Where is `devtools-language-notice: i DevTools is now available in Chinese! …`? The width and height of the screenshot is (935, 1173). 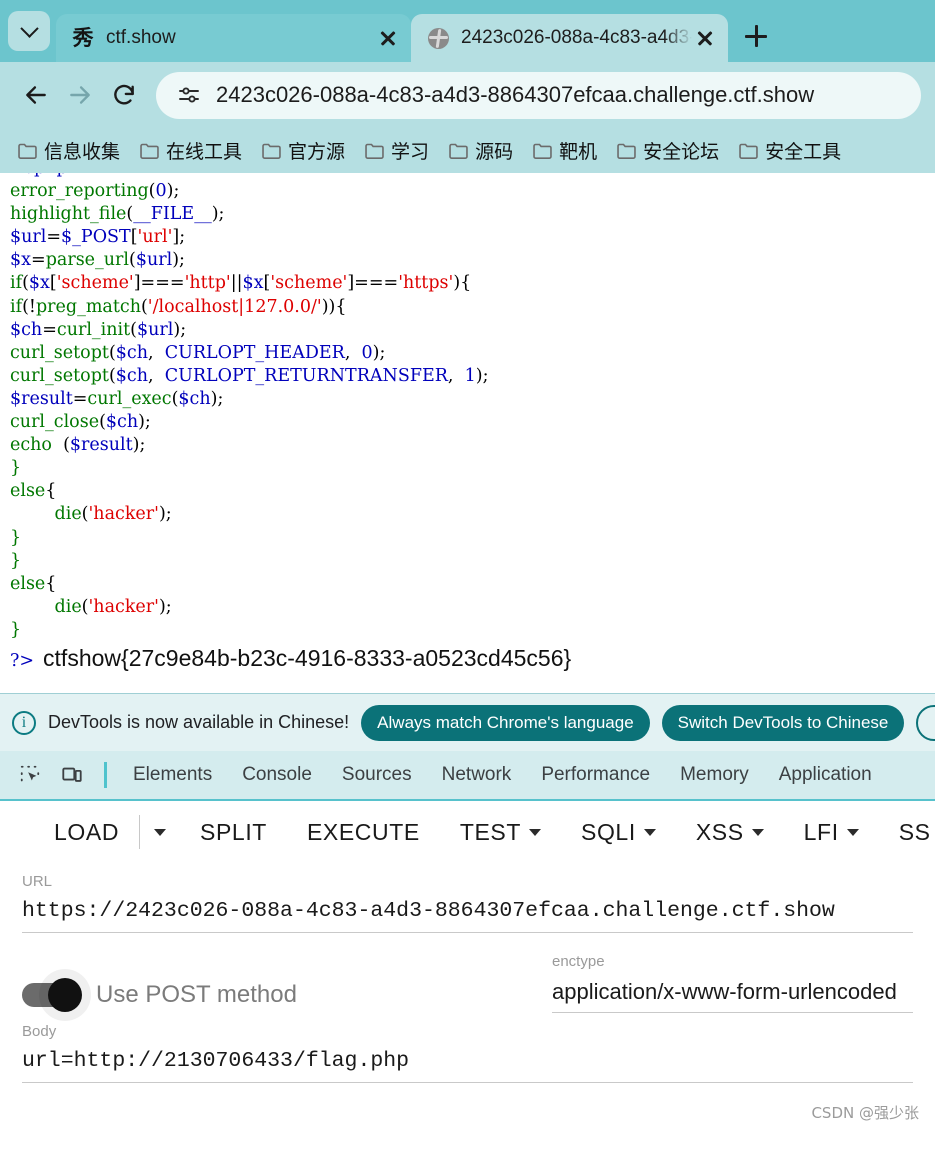
devtools-language-notice: i DevTools is now available in Chinese! … is located at coordinates (467, 722).